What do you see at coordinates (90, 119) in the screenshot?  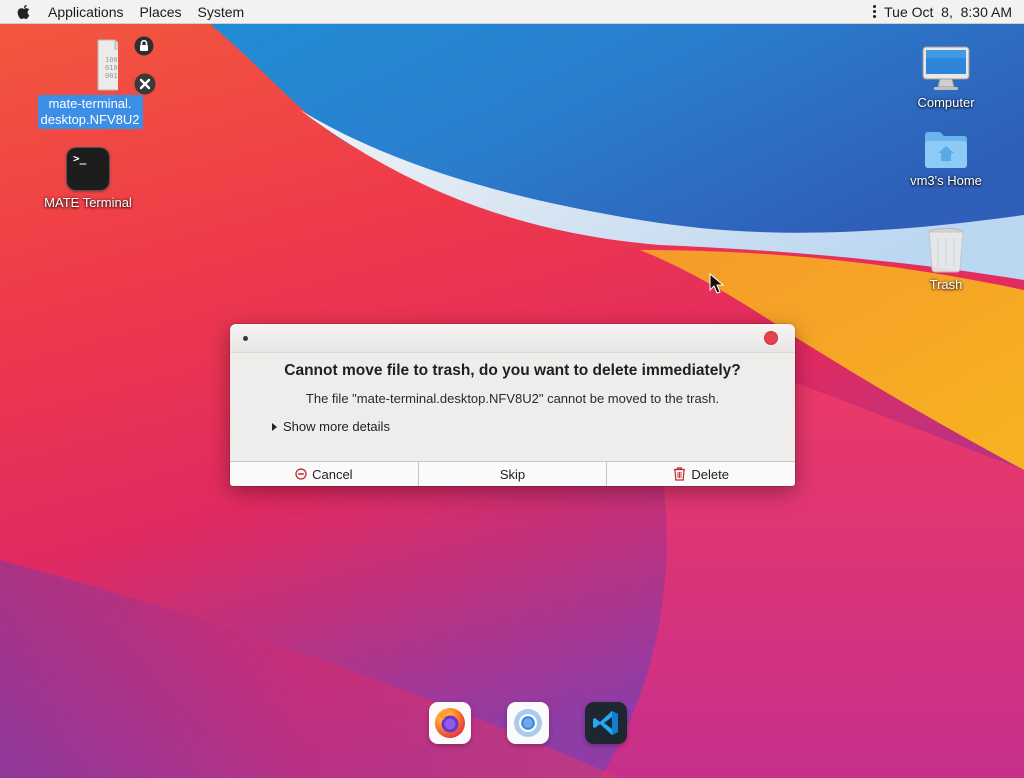 I see `file-label-line-2: desktop.NFV8U2` at bounding box center [90, 119].